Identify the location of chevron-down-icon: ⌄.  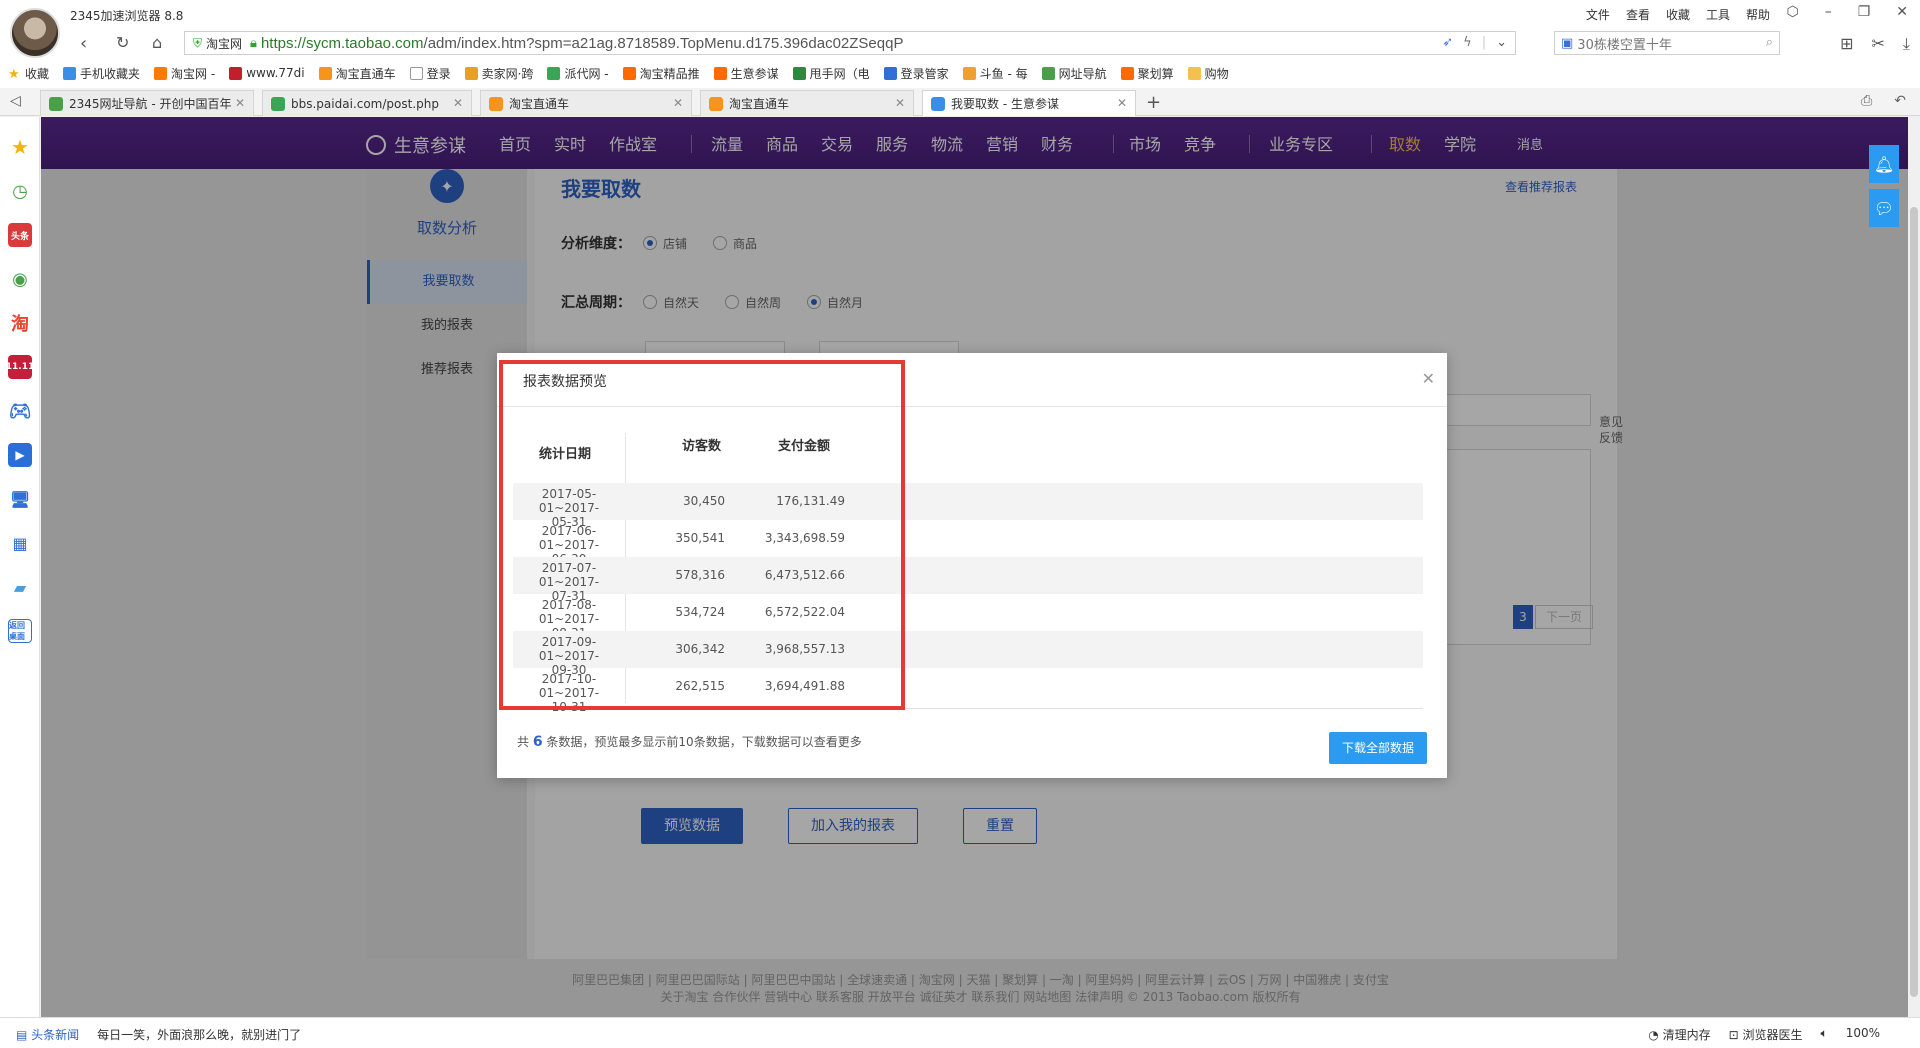
(1501, 42).